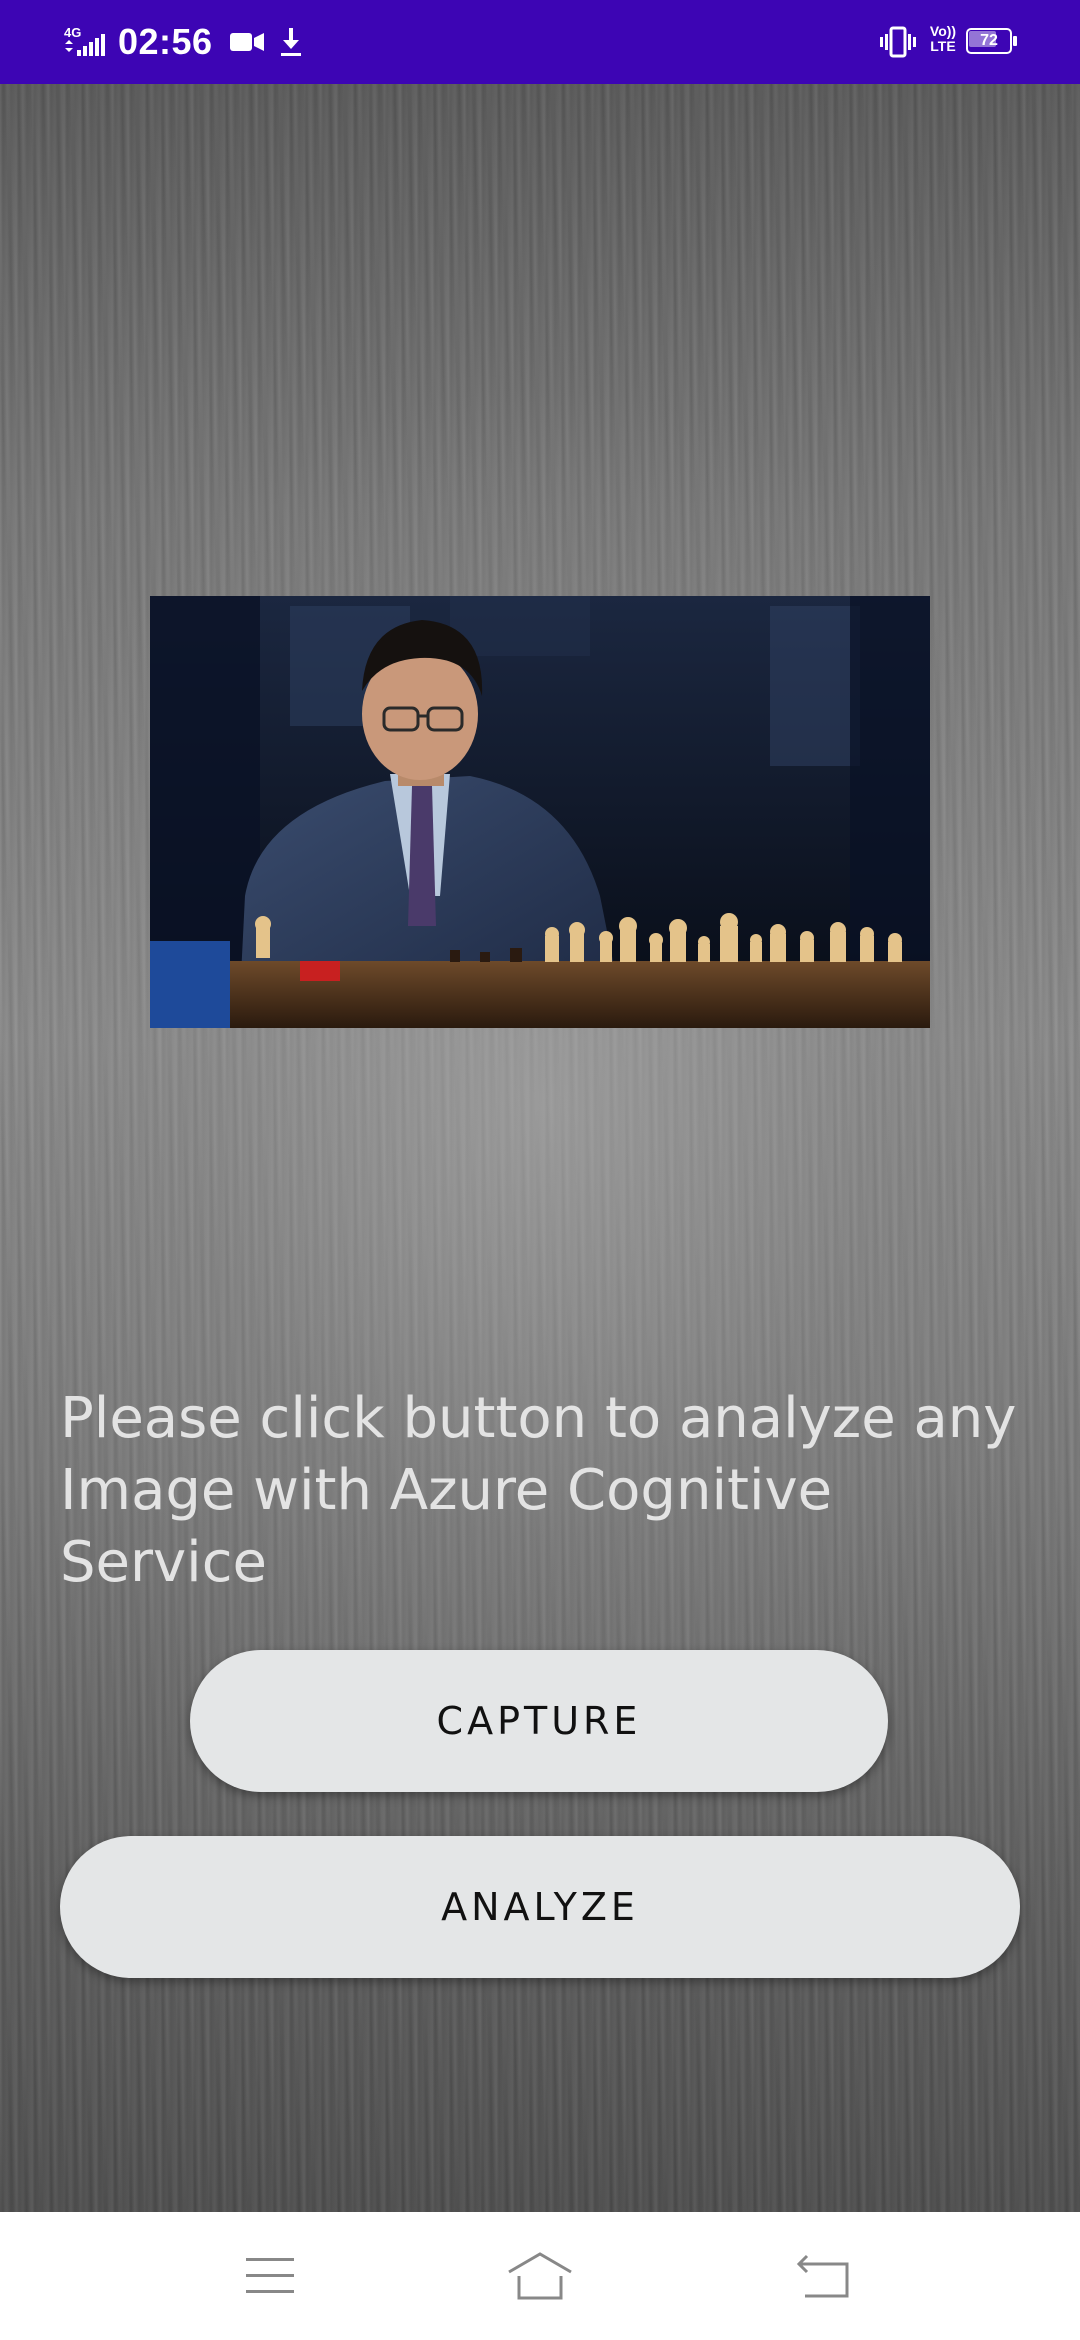 The height and width of the screenshot is (2340, 1080). I want to click on volte-top-label: Vo)), so click(943, 31).